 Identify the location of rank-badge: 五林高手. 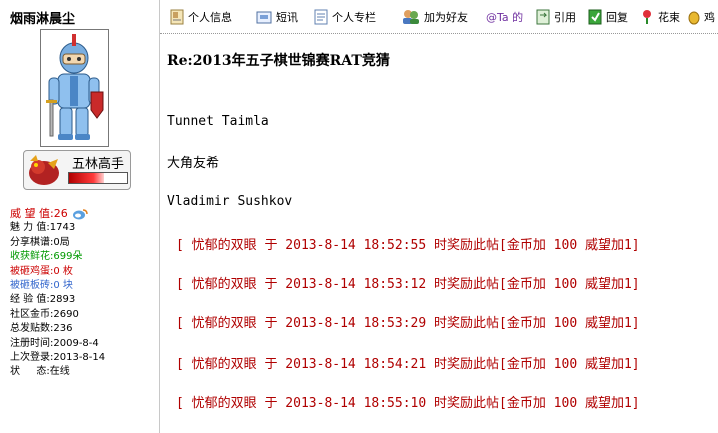
(77, 170).